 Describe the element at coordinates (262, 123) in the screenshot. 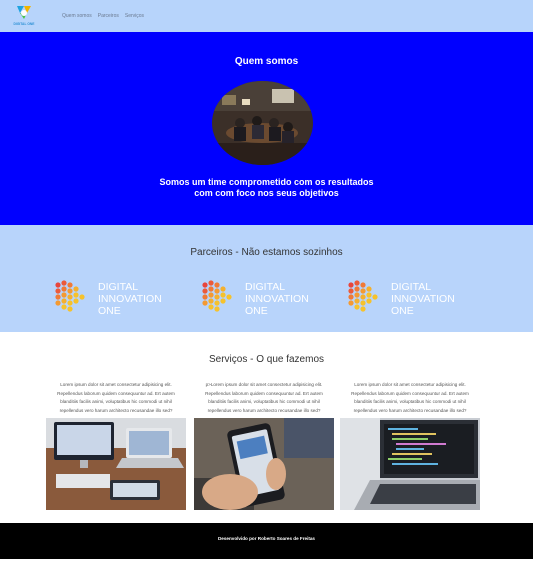

I see `team-photo` at that location.